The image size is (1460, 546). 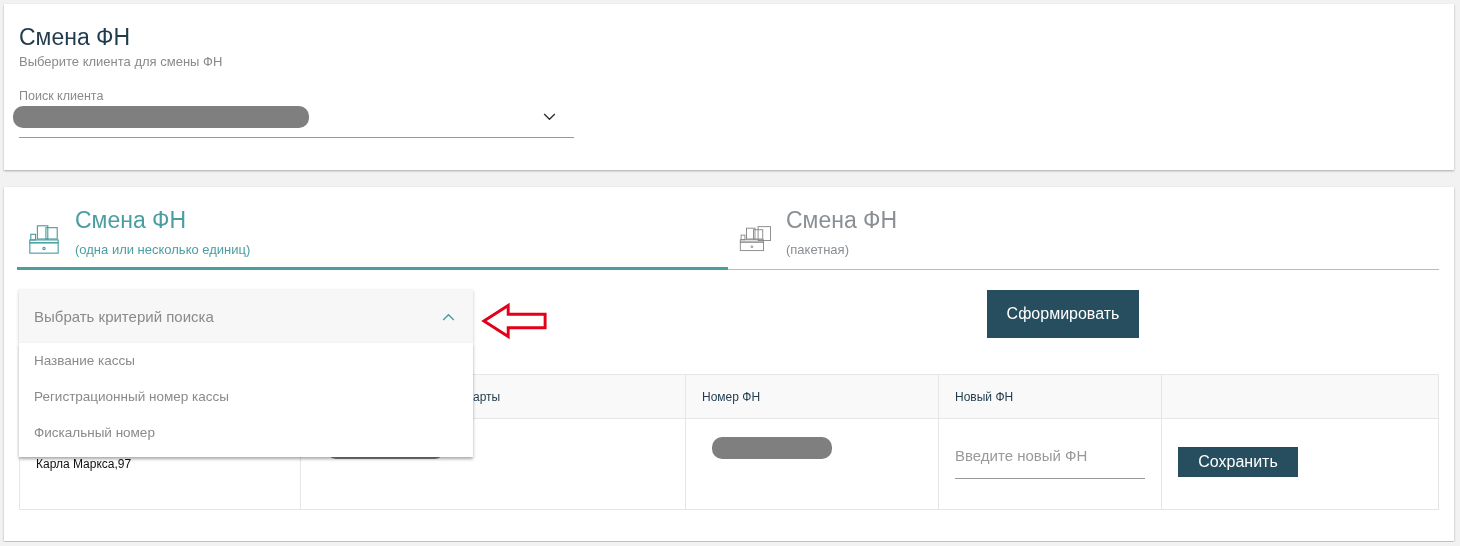 I want to click on tab: Смена ФН (пакетная), so click(x=1083, y=236).